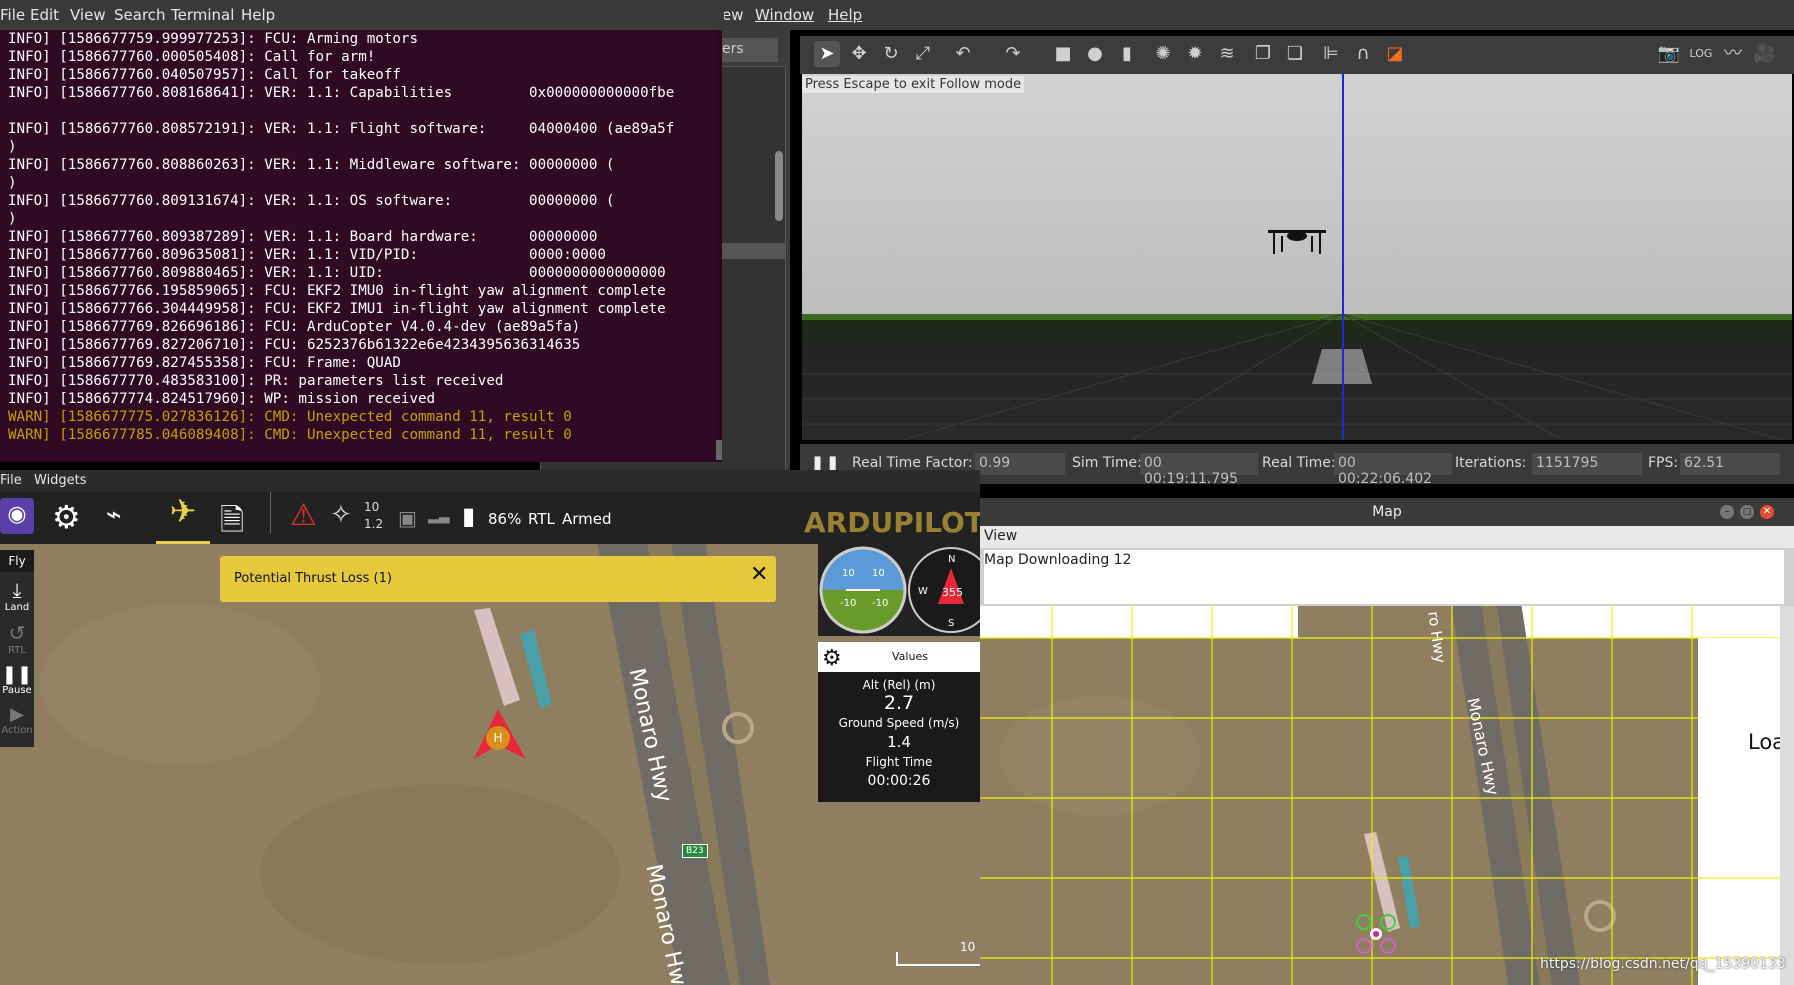  Describe the element at coordinates (362, 15) in the screenshot. I see `terminal-menubar: File Edit View Search Terminal Help` at that location.